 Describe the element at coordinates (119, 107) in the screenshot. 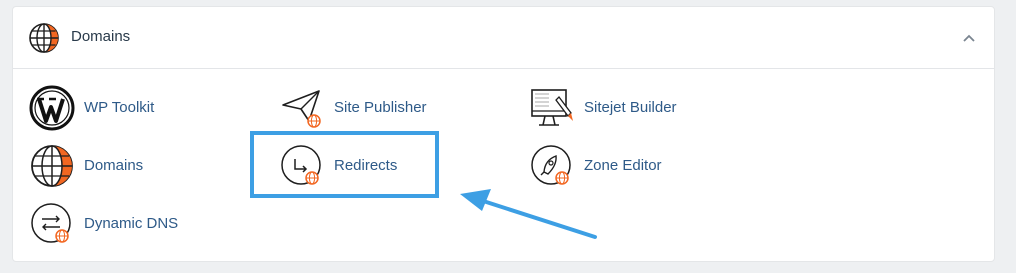

I see `item-label: WP Toolkit` at that location.